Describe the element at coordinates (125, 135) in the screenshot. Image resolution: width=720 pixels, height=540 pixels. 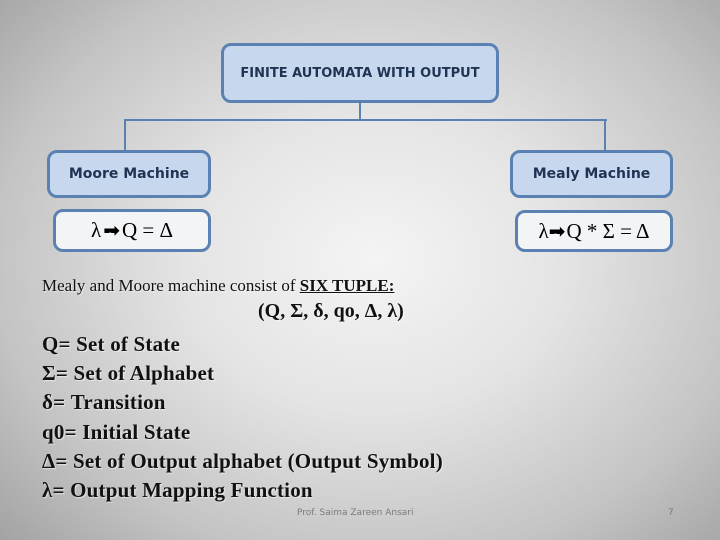
I see `connector-moore-vertical` at that location.